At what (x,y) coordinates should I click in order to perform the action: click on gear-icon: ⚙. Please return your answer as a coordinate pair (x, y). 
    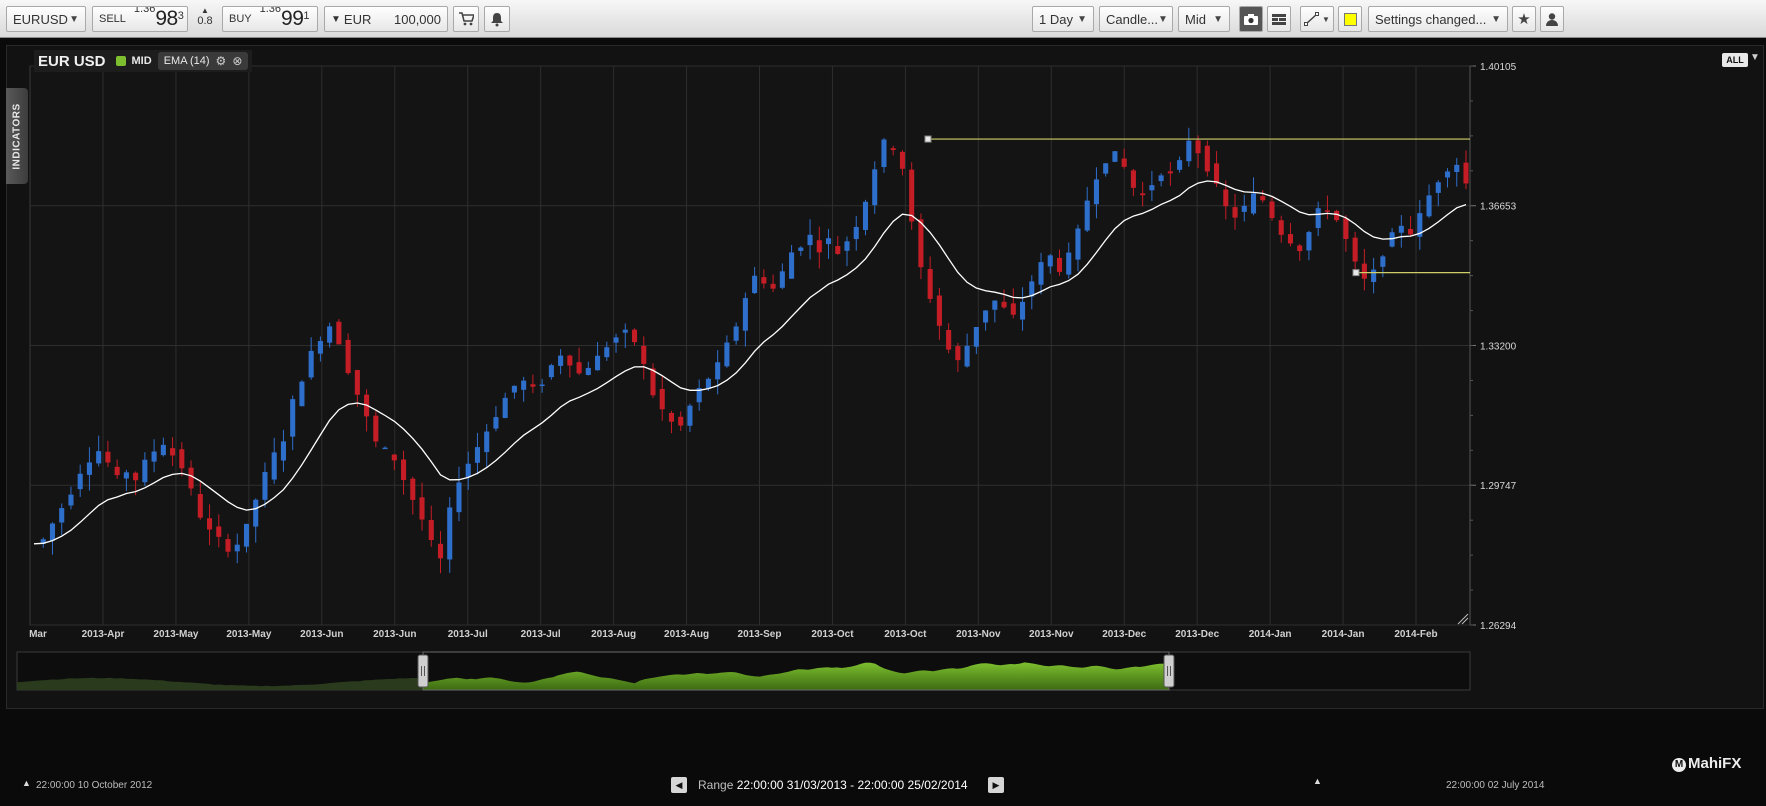
    Looking at the image, I should click on (221, 61).